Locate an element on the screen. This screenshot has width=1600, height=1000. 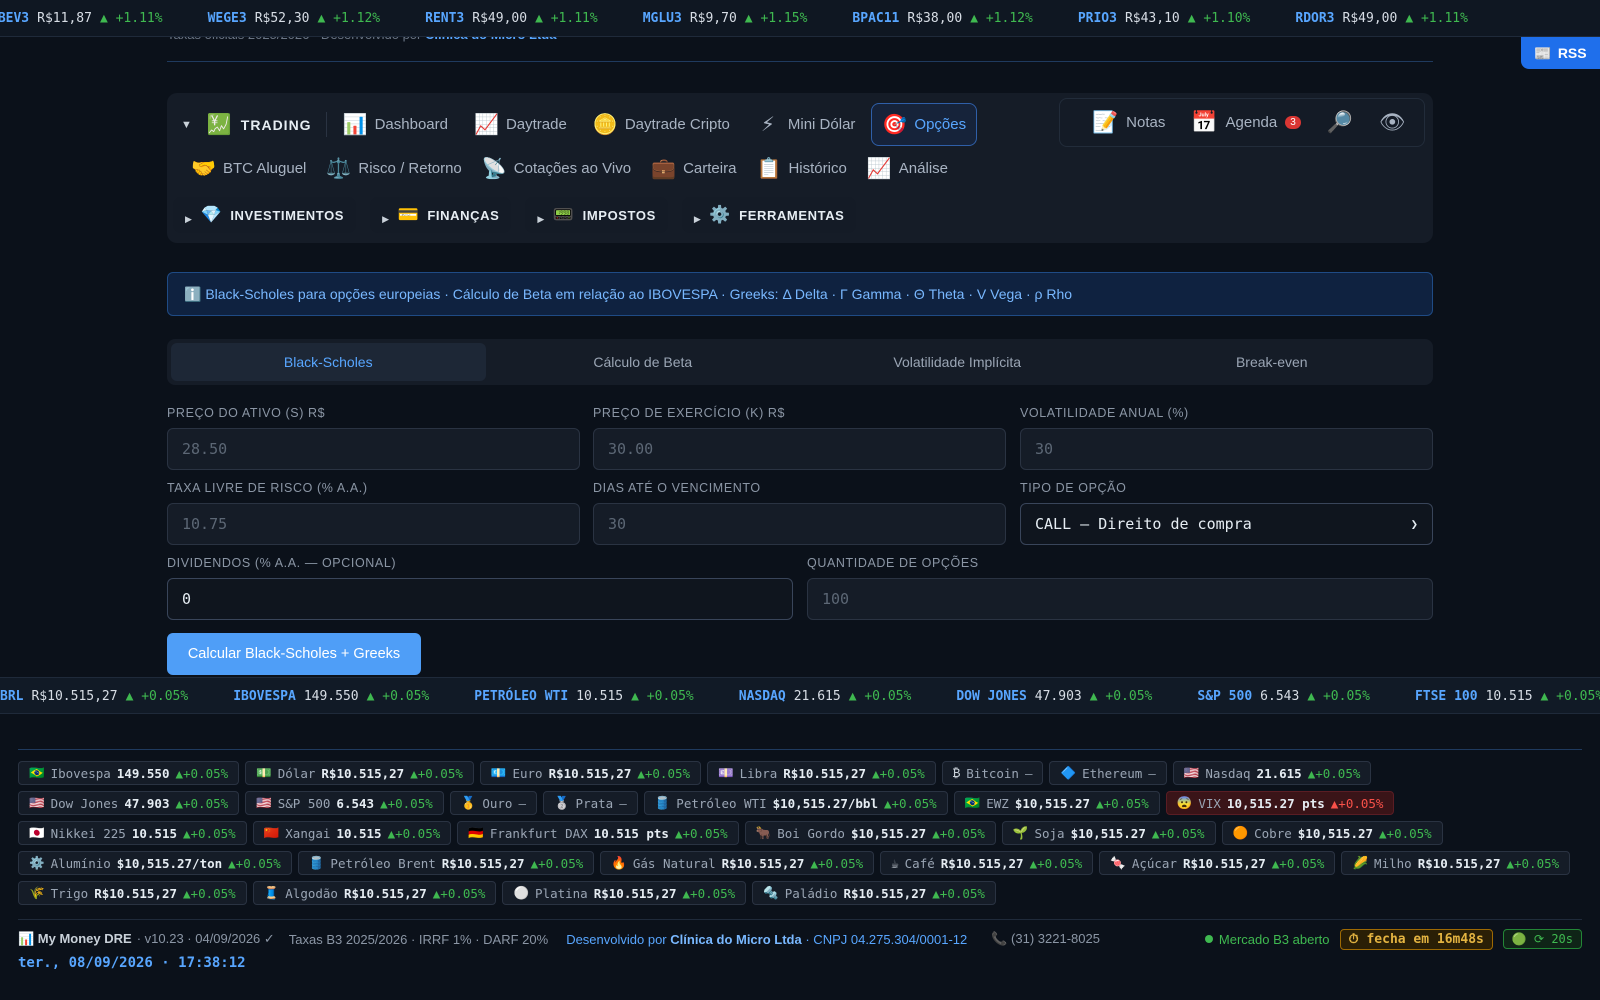
ticker-item: BRL R$10.515,27 ▲ +0.05% is located at coordinates (94, 696).